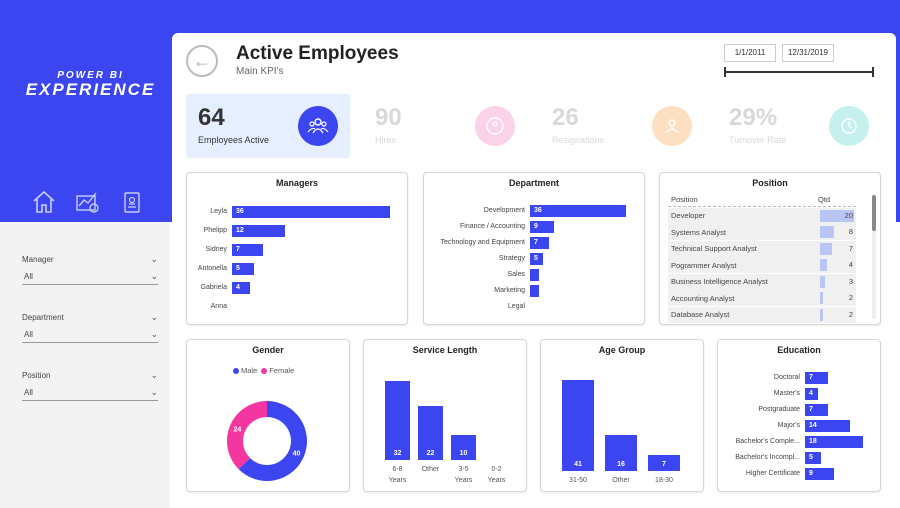 The height and width of the screenshot is (508, 900). What do you see at coordinates (834, 442) in the screenshot?
I see `bar: 18` at bounding box center [834, 442].